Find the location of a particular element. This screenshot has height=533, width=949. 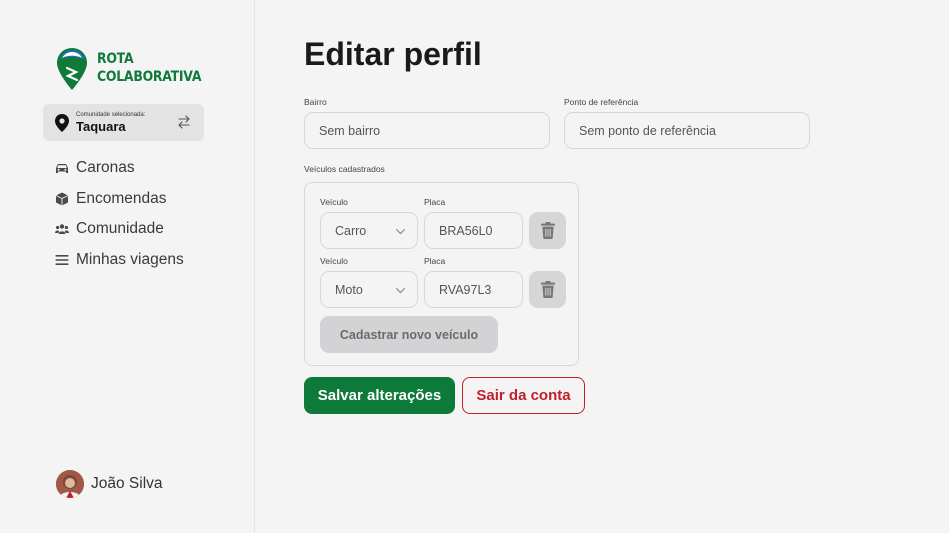

user-profile: João Silva is located at coordinates (109, 484).